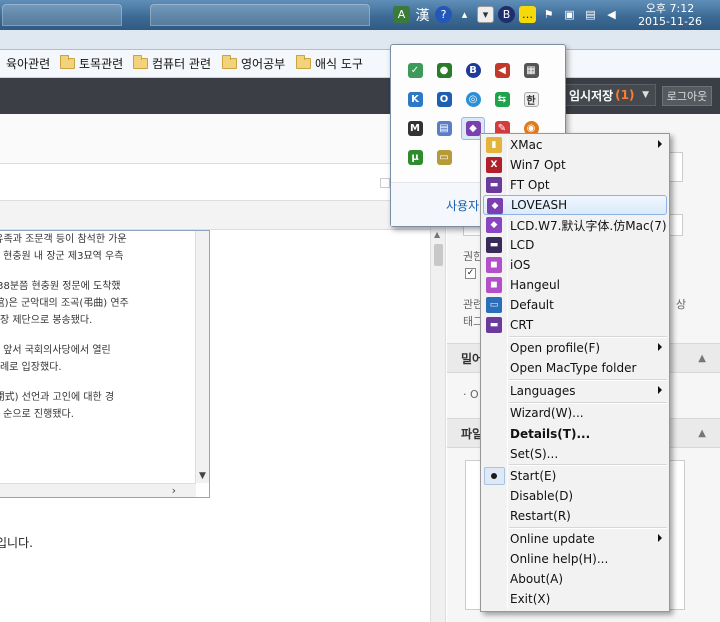 The width and height of the screenshot is (720, 622). What do you see at coordinates (444, 99) in the screenshot?
I see `outlook-icon: O` at bounding box center [444, 99].